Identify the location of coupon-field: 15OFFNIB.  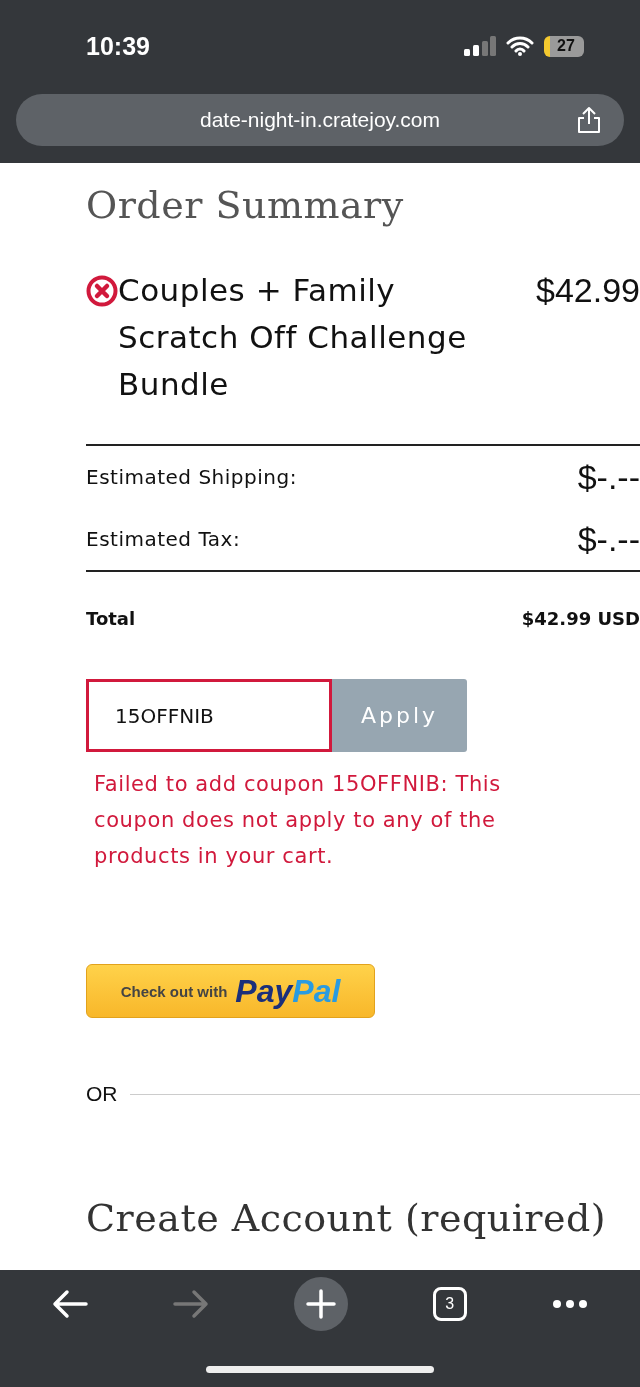
(209, 715).